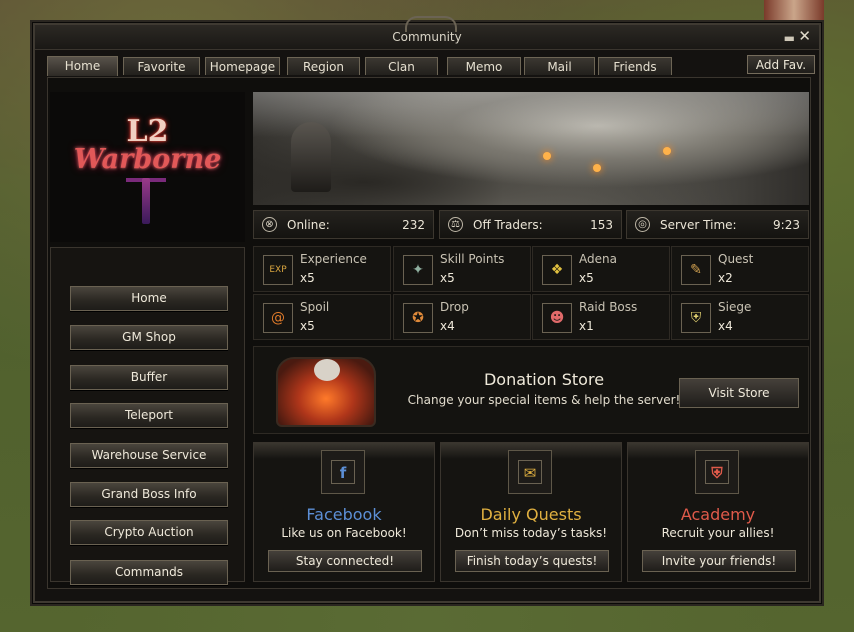 The height and width of the screenshot is (632, 854). I want to click on card-subtitle: Like us on Facebook!, so click(344, 533).